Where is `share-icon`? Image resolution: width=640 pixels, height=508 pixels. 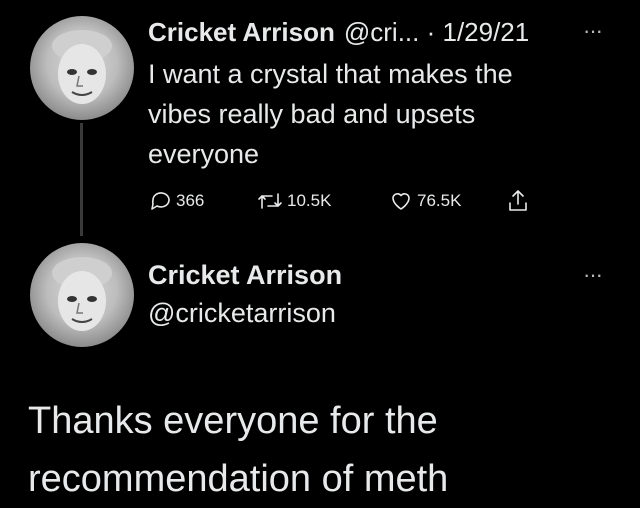
share-icon is located at coordinates (518, 200).